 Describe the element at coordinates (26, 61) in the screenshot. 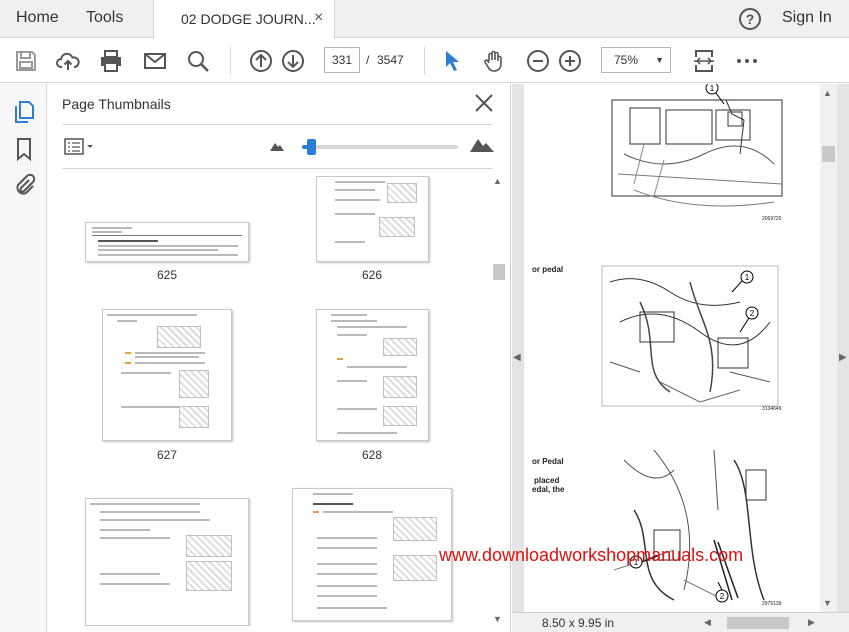

I see `save-icon` at that location.